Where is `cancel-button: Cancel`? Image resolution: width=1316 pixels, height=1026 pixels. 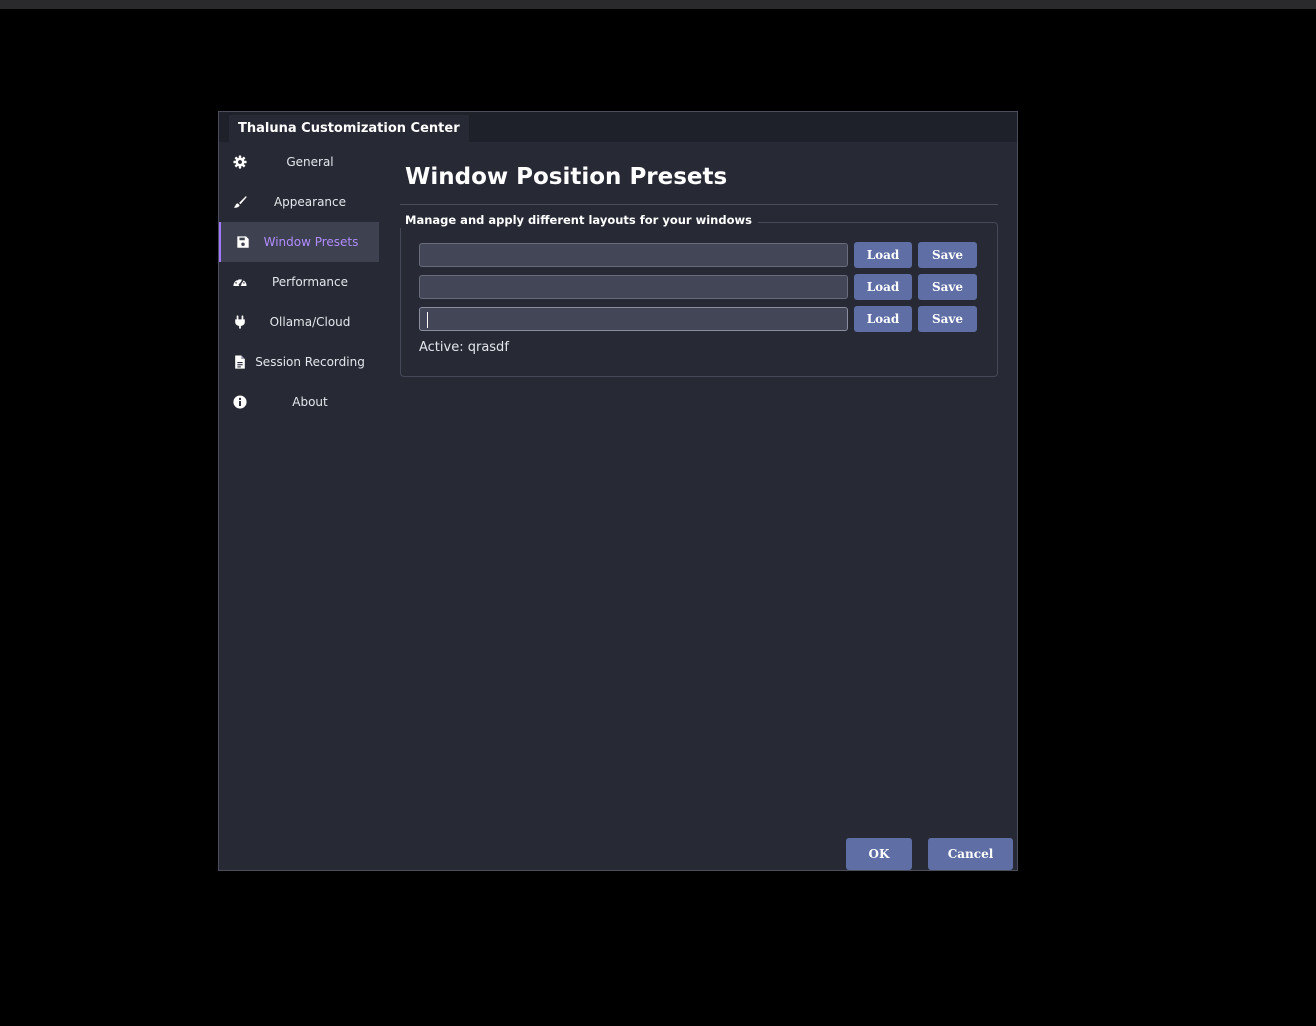 cancel-button: Cancel is located at coordinates (970, 854).